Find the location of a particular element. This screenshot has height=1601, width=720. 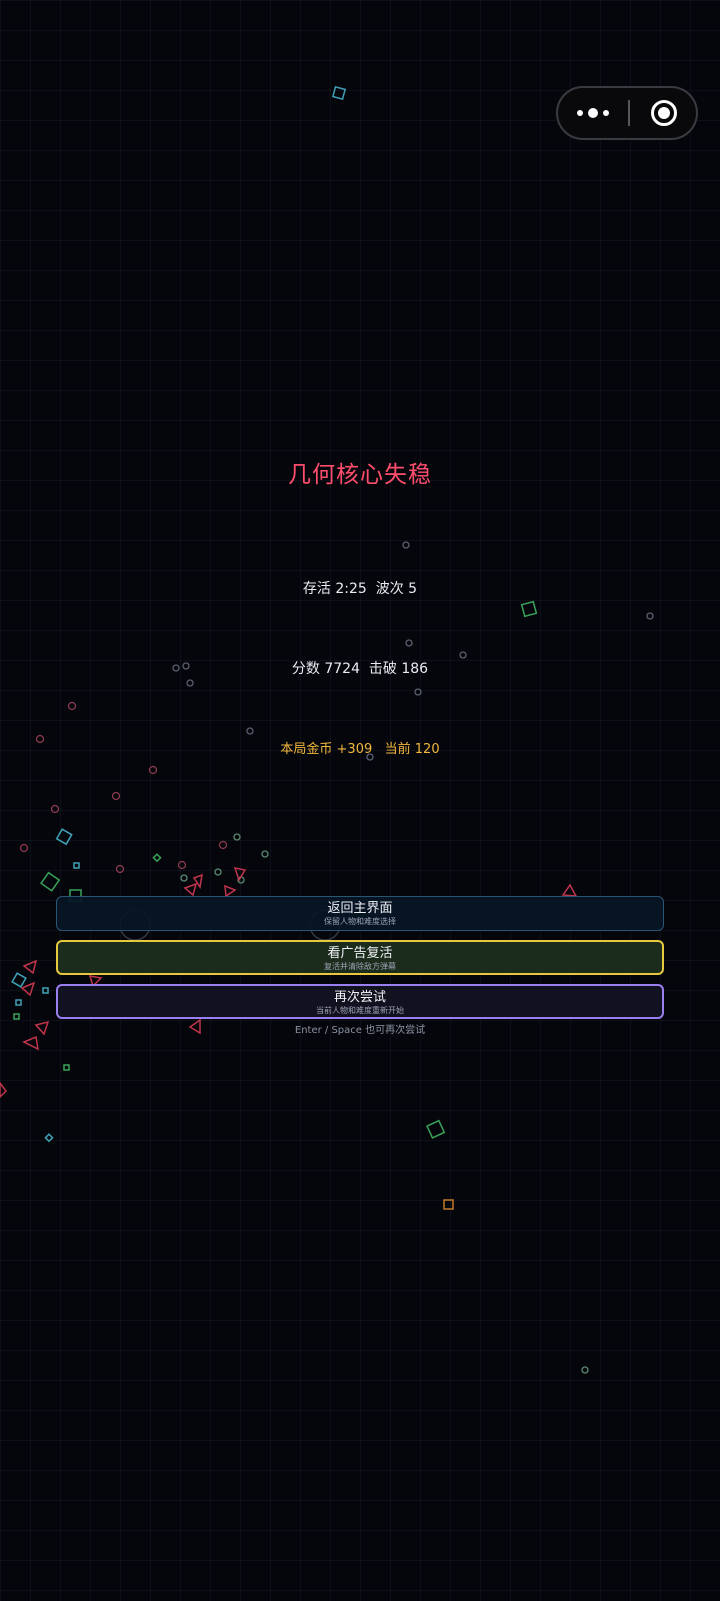

target-close-icon is located at coordinates (664, 113).